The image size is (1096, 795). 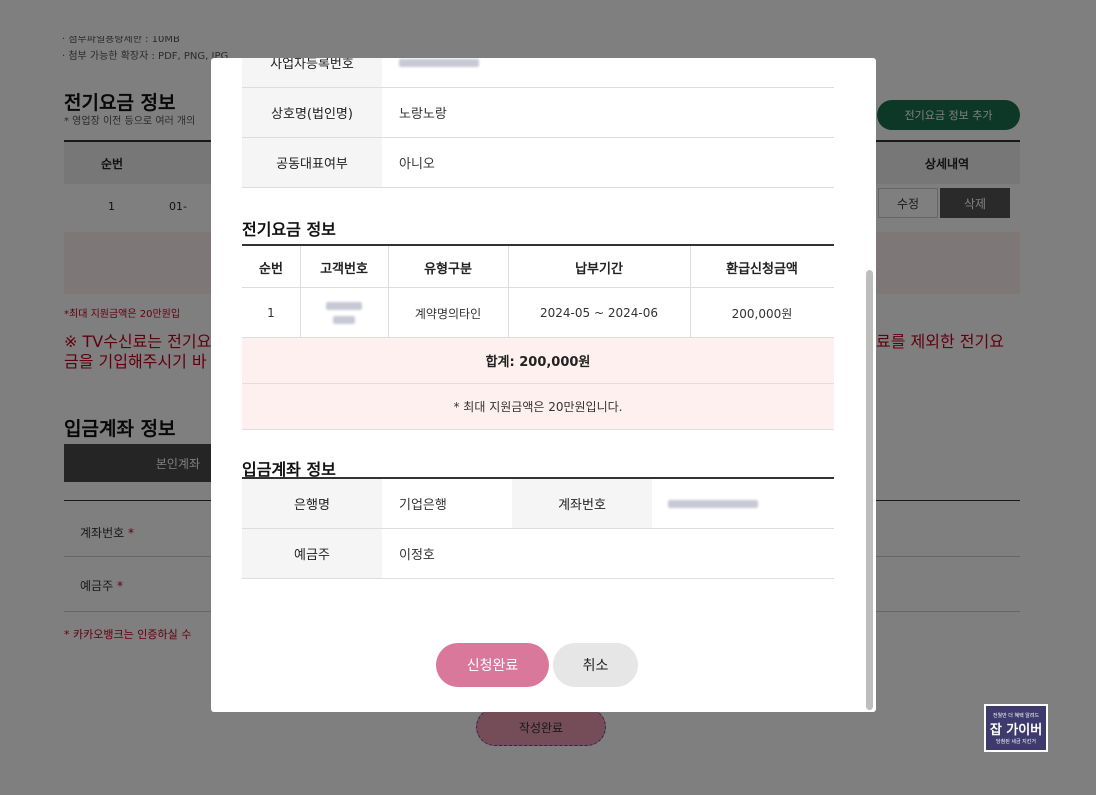 What do you see at coordinates (423, 505) in the screenshot?
I see `bank-value: 기업은행` at bounding box center [423, 505].